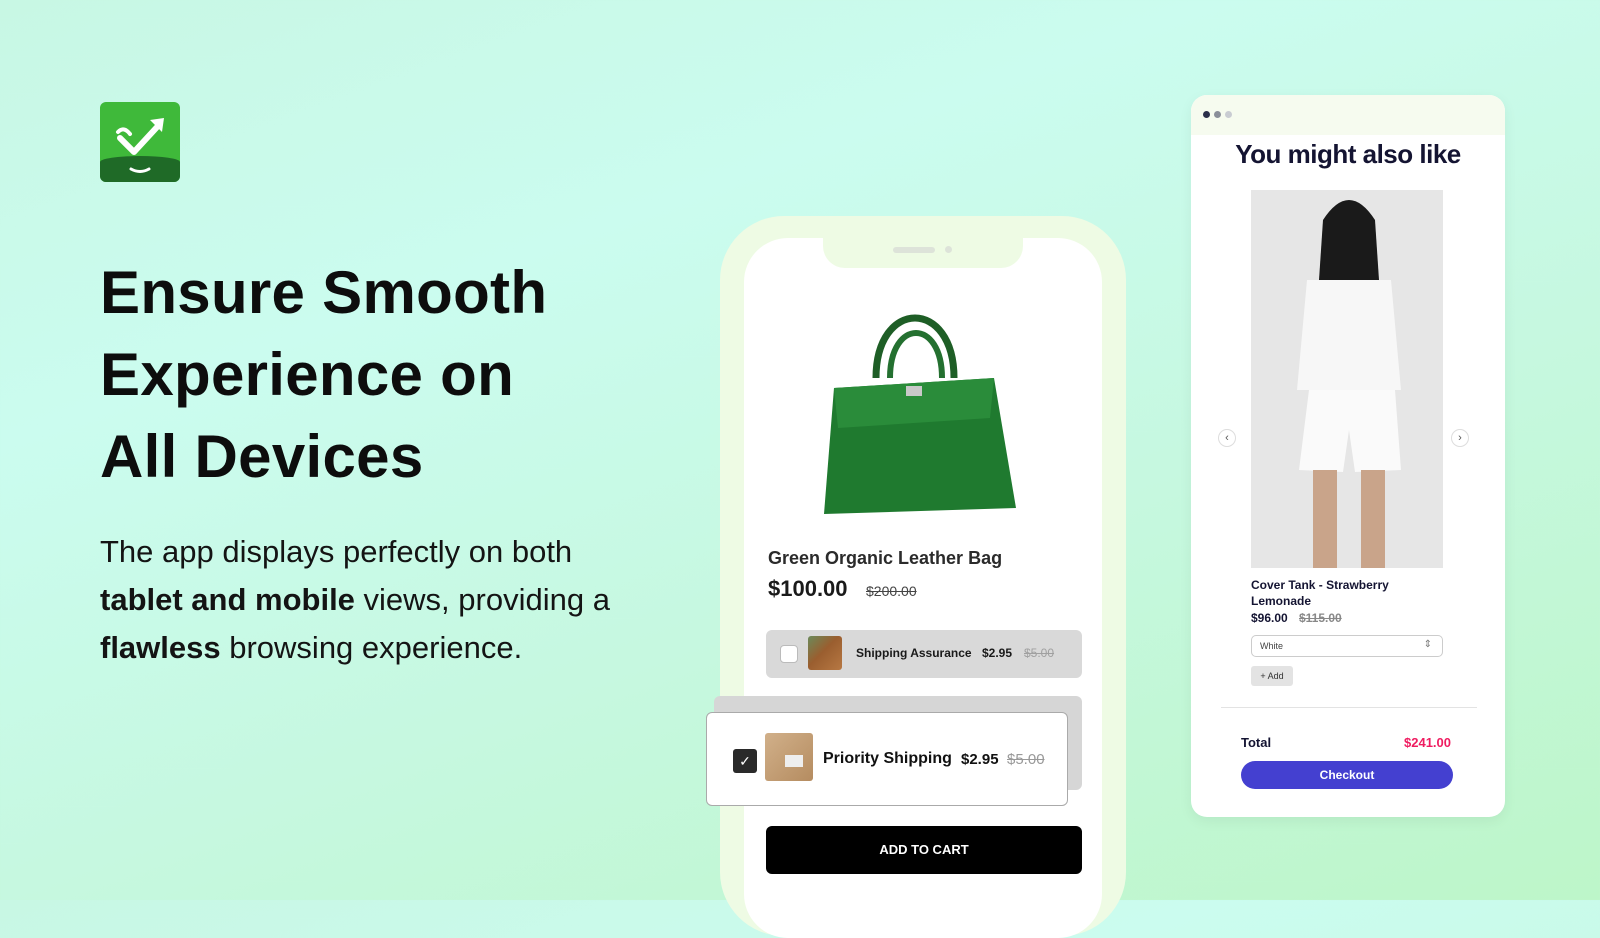  Describe the element at coordinates (923, 253) in the screenshot. I see `phone-notch` at that location.